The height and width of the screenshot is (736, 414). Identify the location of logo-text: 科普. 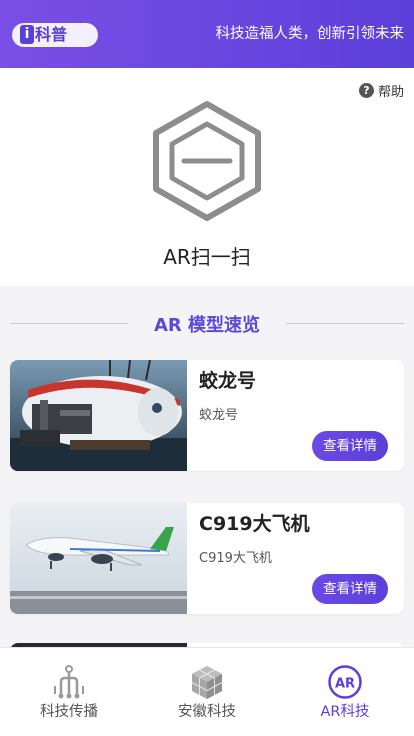
(51, 34).